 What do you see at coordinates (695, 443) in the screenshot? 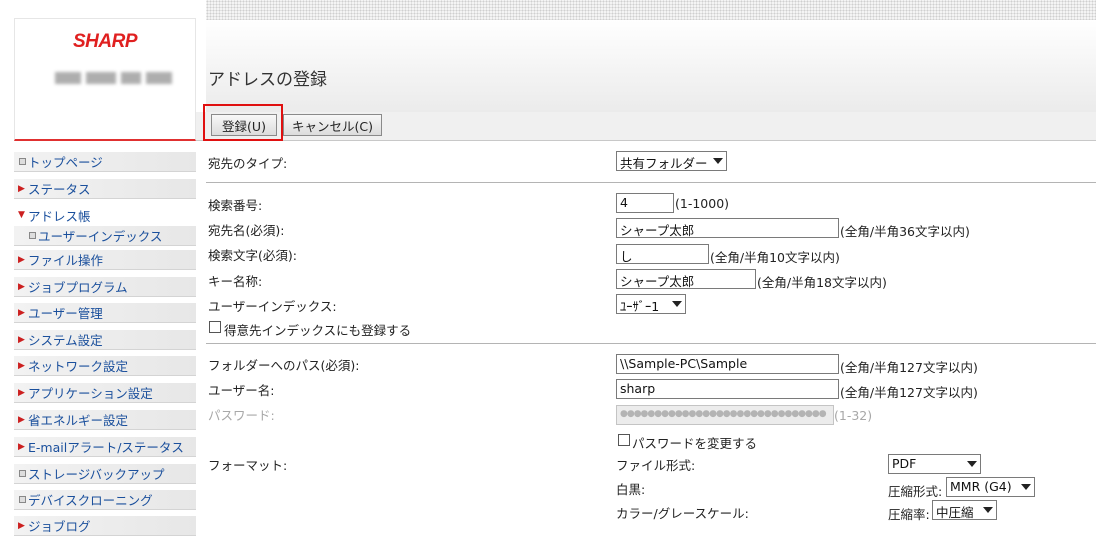
I see `change-password-label: パスワードを変更する` at bounding box center [695, 443].